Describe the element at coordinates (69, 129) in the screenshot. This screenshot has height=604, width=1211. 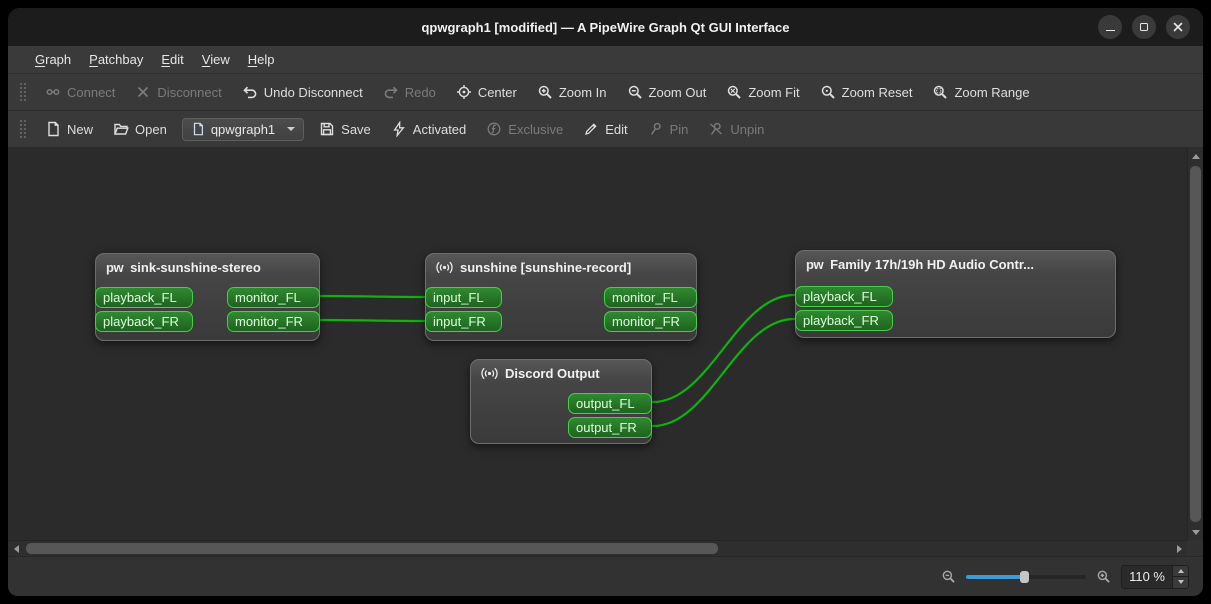
I see `new-button: New` at that location.